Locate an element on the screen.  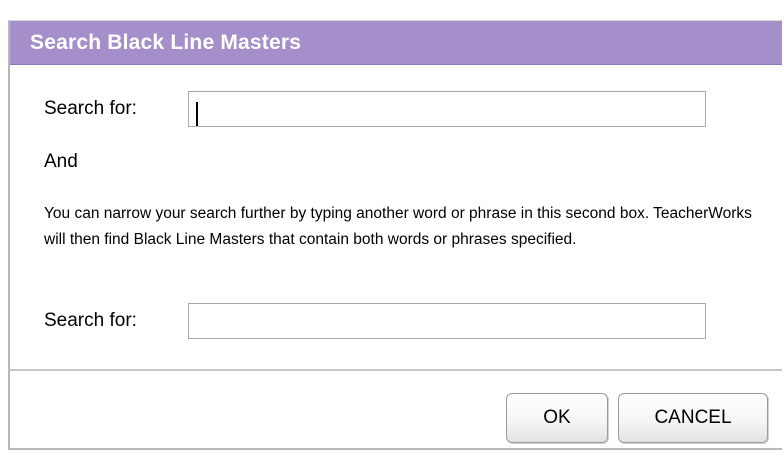
dialog-titlebar: Search Black Line Masters is located at coordinates (396, 43).